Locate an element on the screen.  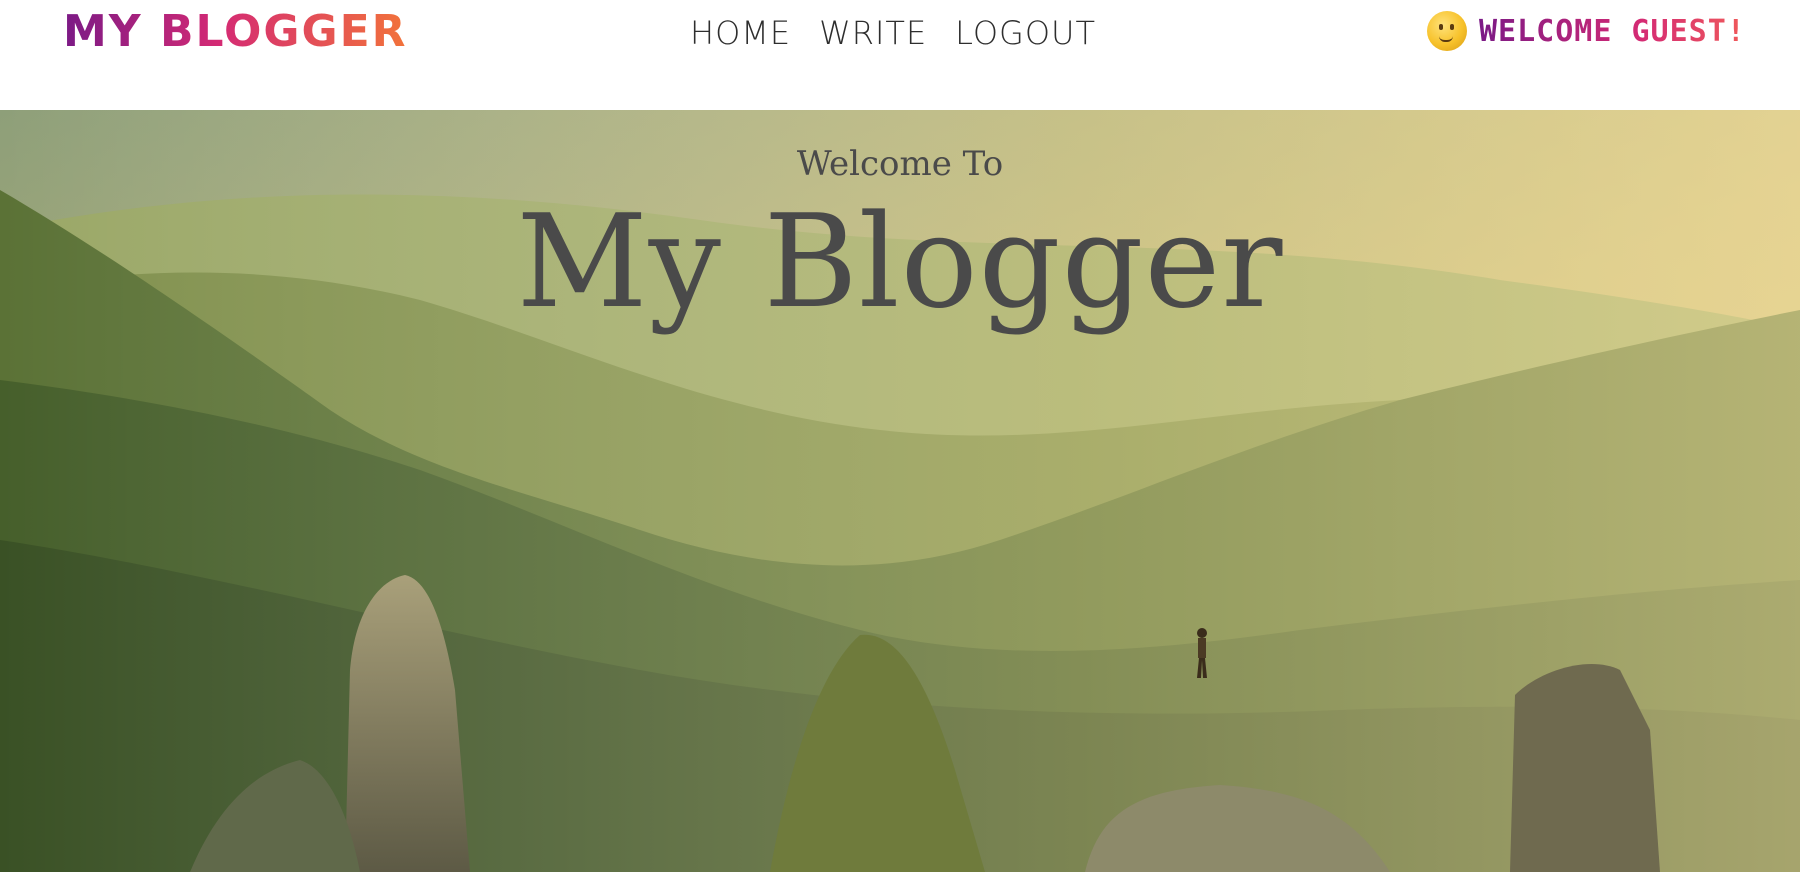
smiling-face-icon is located at coordinates (1447, 31).